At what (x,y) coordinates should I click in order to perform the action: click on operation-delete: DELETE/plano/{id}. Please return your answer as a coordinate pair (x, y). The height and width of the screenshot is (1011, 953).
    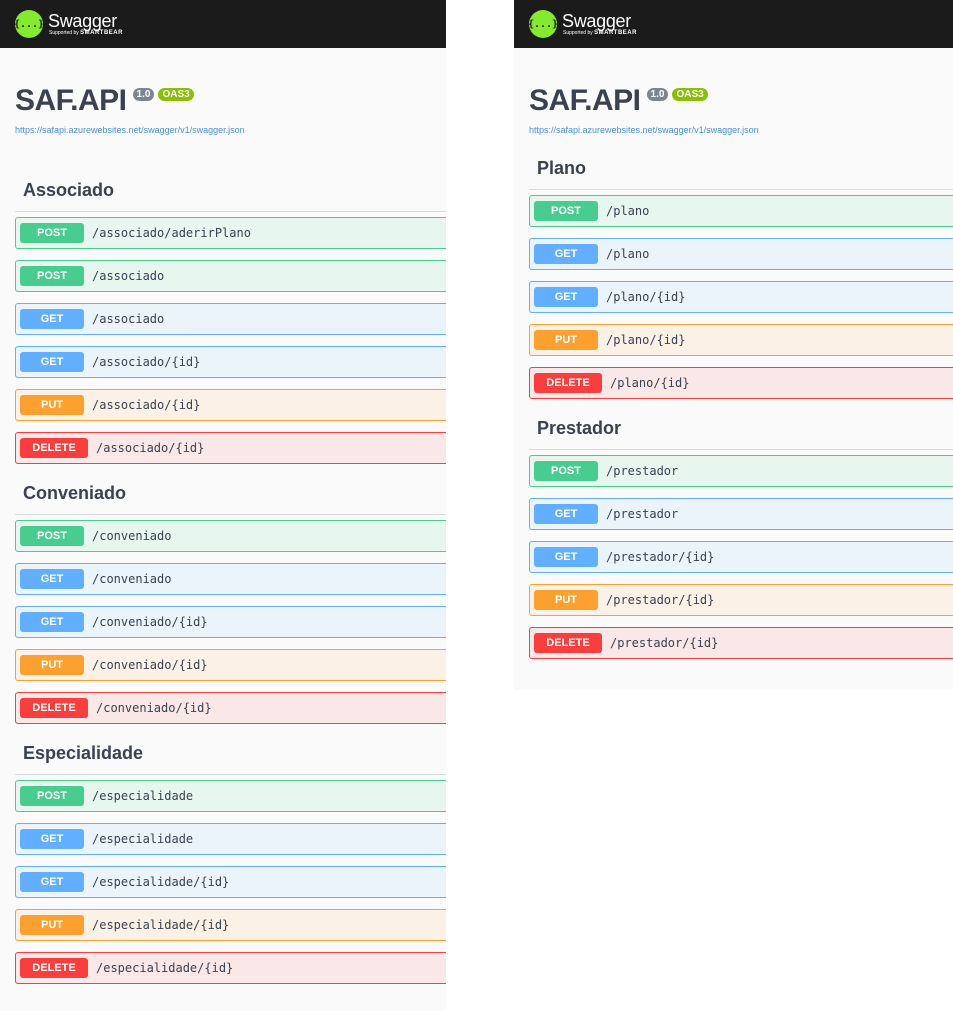
    Looking at the image, I should click on (741, 383).